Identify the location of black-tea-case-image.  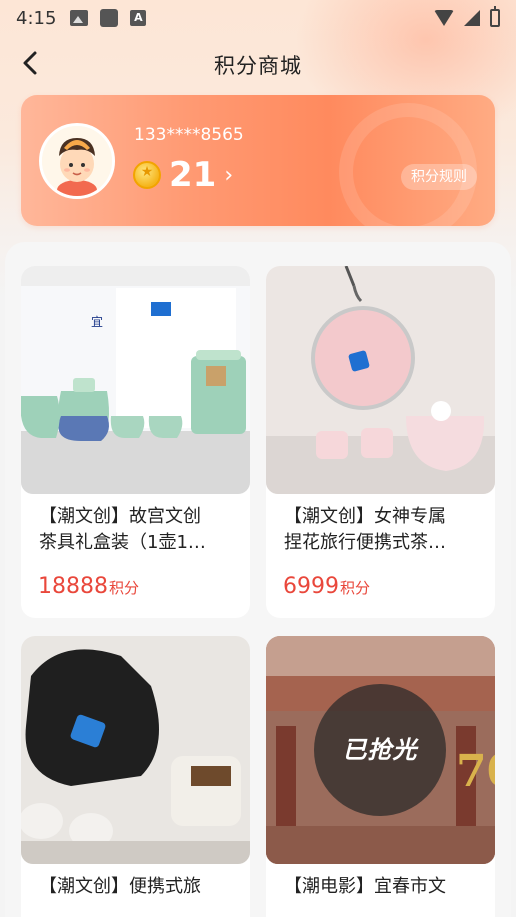
(135, 750).